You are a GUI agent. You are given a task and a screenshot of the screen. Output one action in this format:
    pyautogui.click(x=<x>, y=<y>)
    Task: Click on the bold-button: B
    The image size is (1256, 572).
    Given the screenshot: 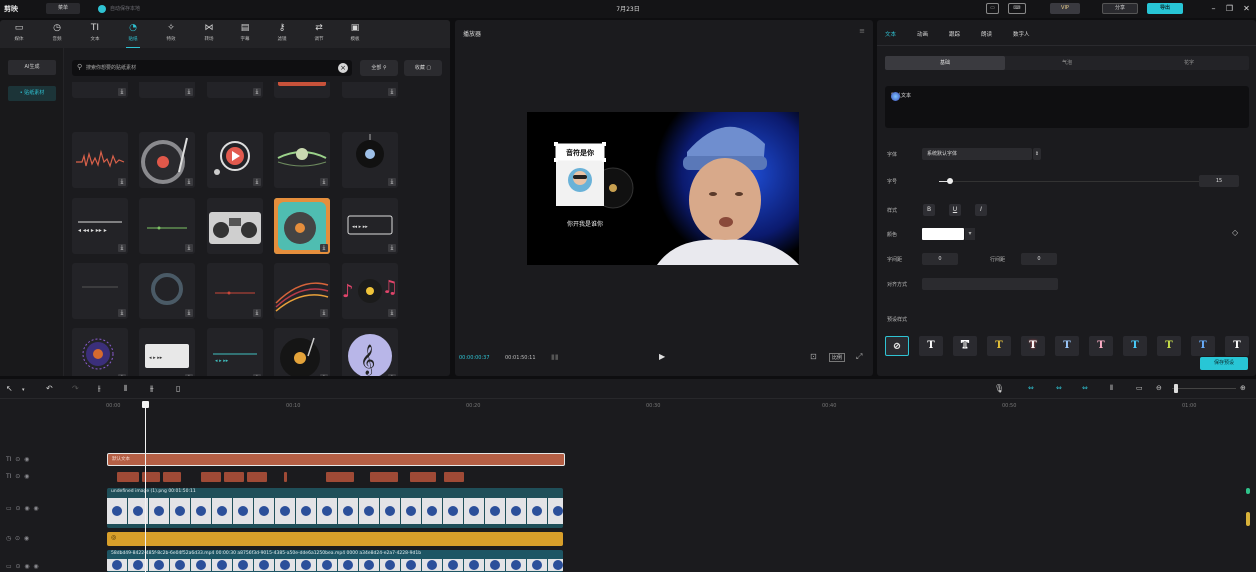 What is the action you would take?
    pyautogui.click(x=929, y=210)
    